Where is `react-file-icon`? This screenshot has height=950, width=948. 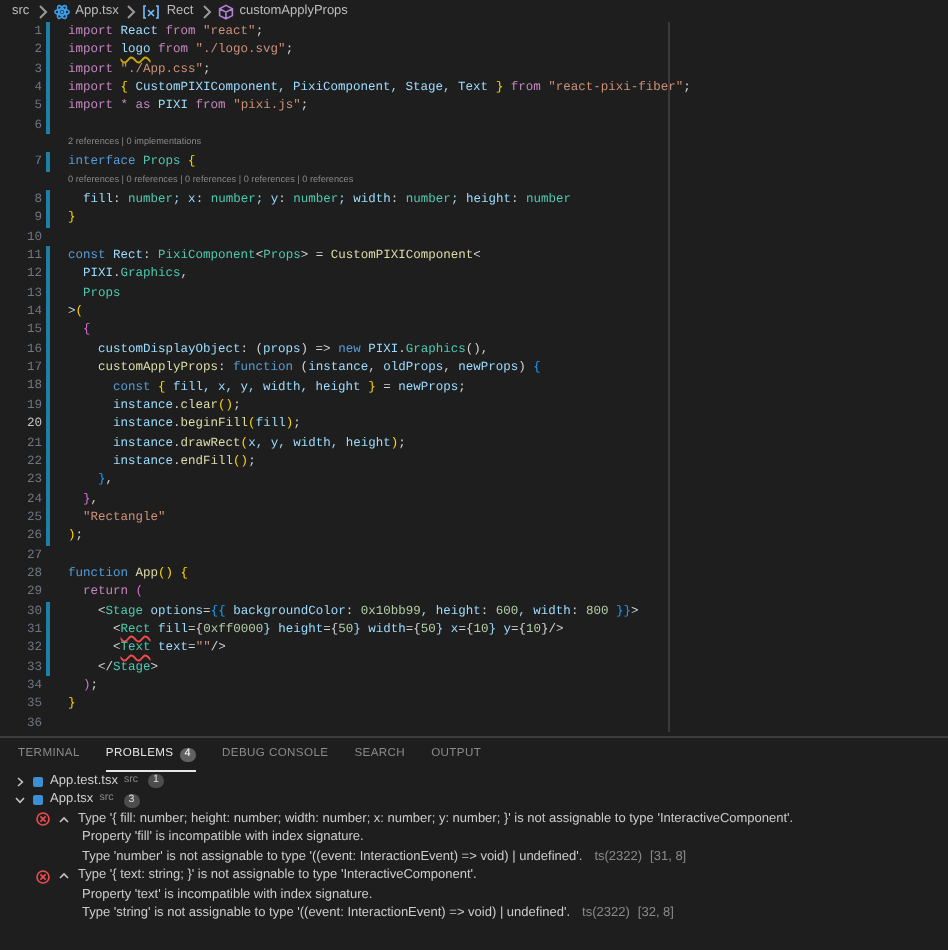 react-file-icon is located at coordinates (61, 12).